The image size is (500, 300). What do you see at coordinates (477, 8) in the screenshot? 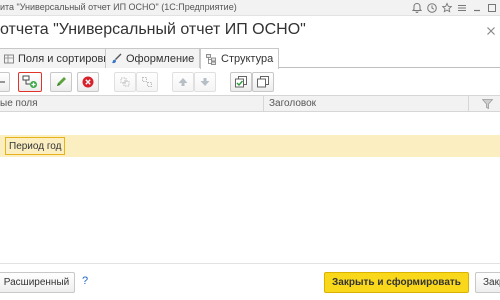
I see `minimize-icon` at bounding box center [477, 8].